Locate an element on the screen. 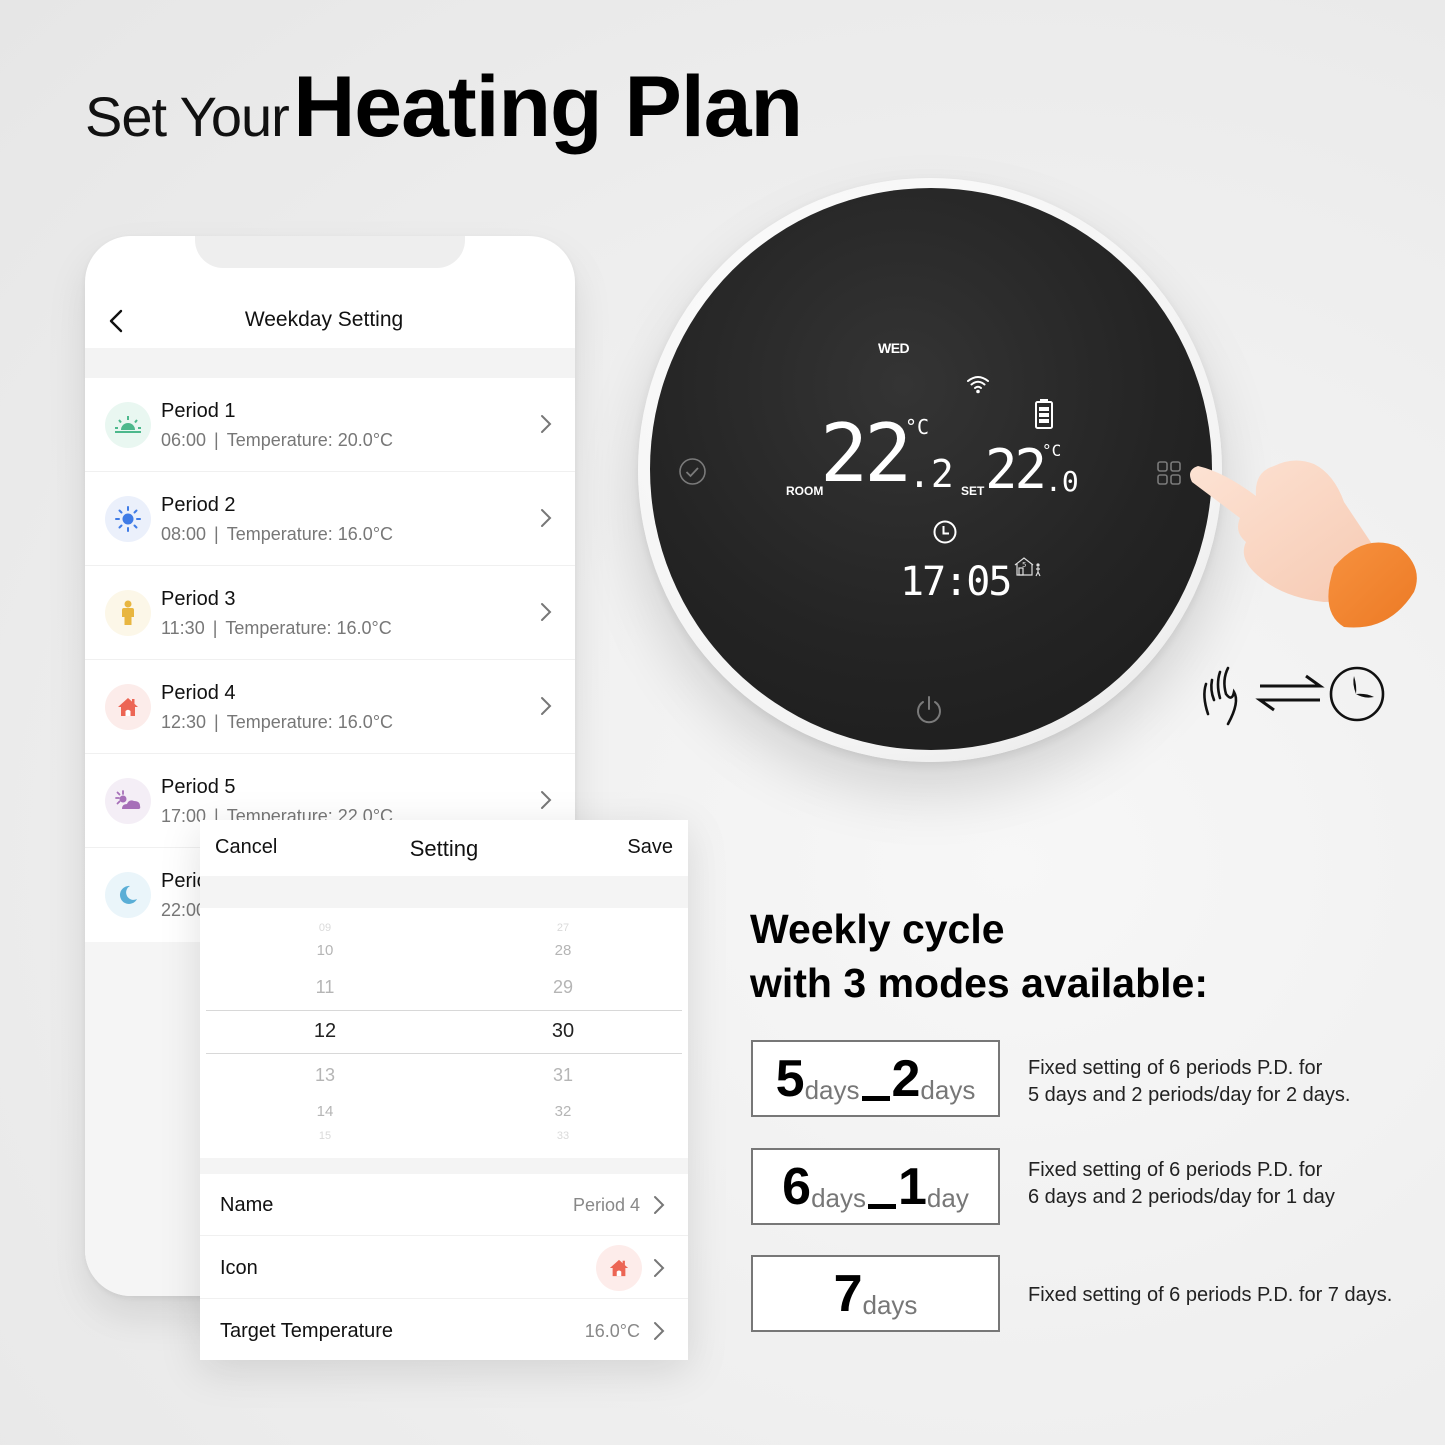 This screenshot has width=1445, height=1445. period-item-4: Period 4 12:30 | Temperature: 16.0°C is located at coordinates (330, 707).